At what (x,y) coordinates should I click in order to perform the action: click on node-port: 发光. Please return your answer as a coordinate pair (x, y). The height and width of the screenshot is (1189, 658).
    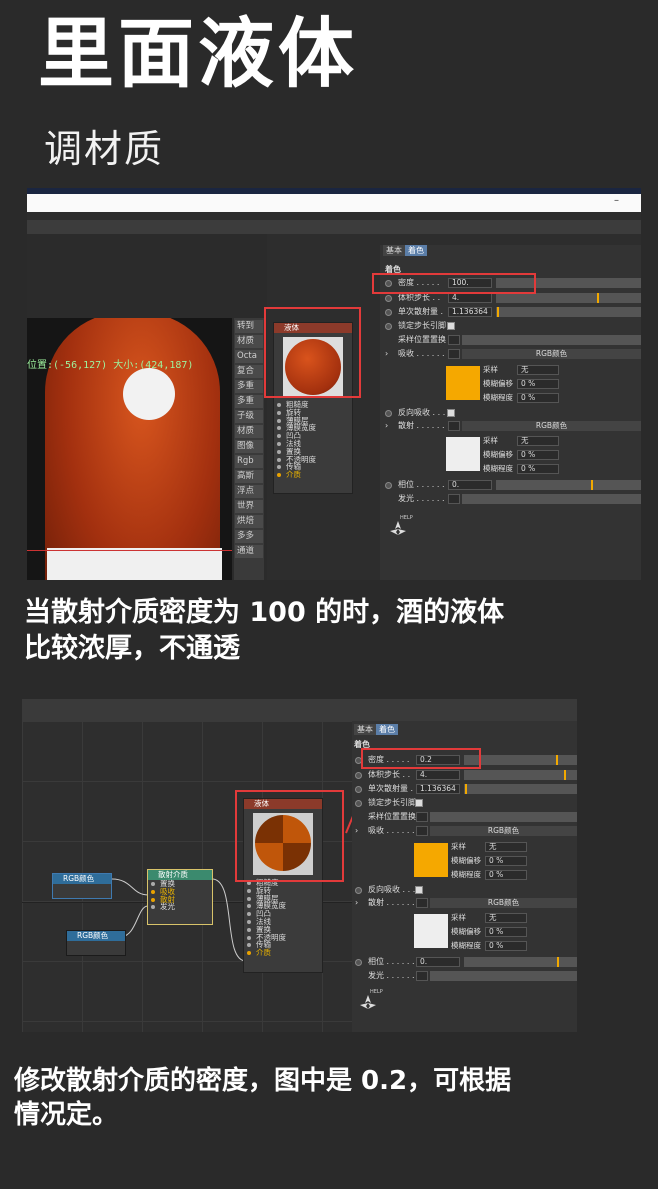
    Looking at the image, I should click on (180, 907).